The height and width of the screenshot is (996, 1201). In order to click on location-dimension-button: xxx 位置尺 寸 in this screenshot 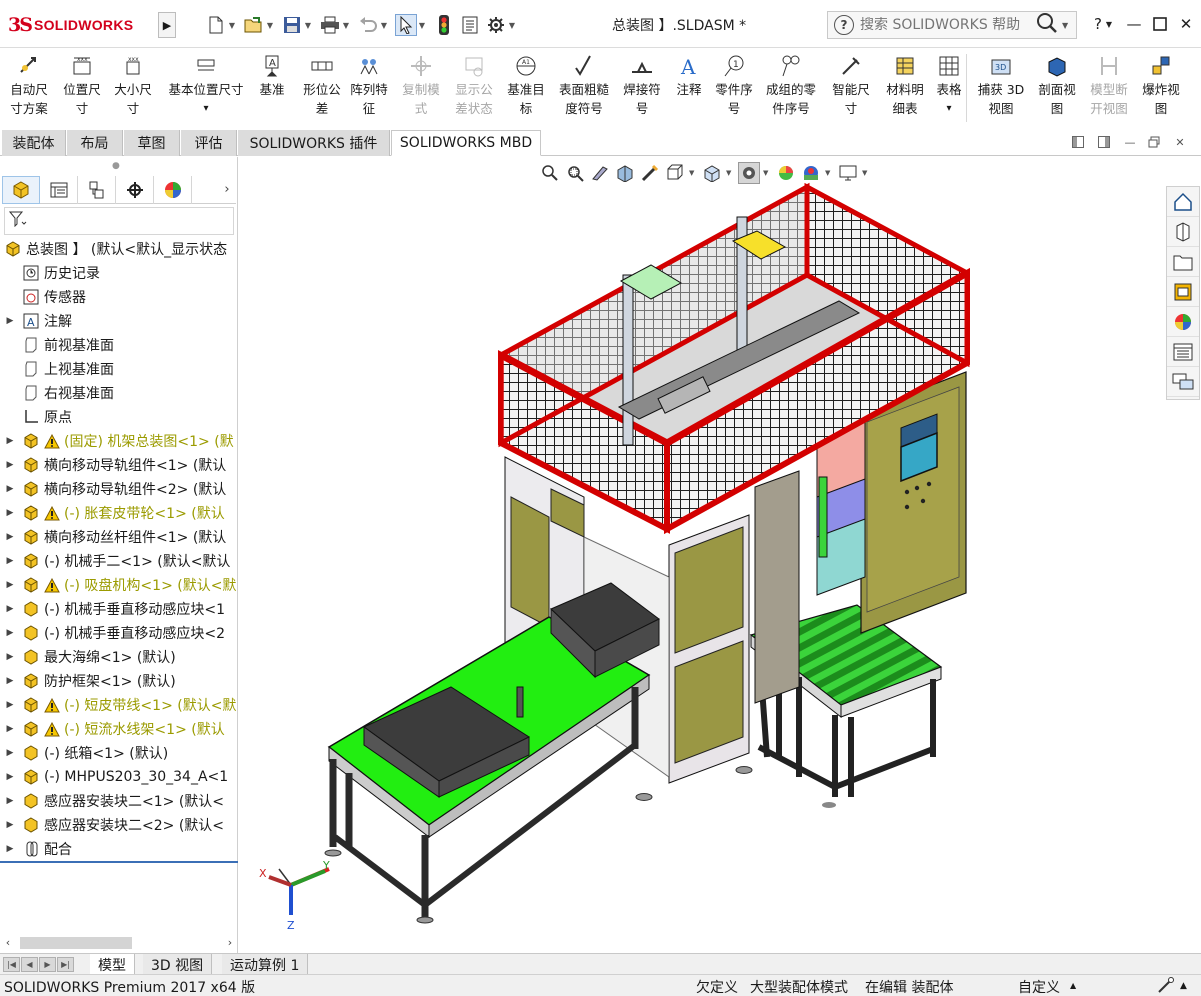, I will do `click(82, 86)`.